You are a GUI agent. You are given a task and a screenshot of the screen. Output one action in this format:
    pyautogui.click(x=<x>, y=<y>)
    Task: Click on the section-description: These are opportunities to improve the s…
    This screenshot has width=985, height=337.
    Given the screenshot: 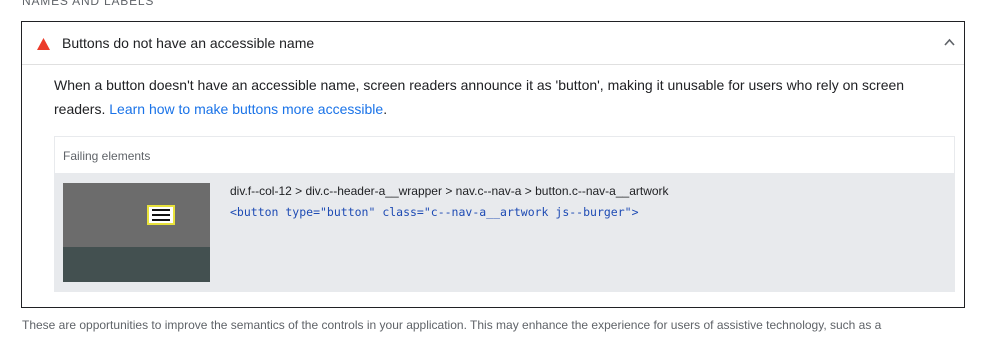 What is the action you would take?
    pyautogui.click(x=452, y=325)
    